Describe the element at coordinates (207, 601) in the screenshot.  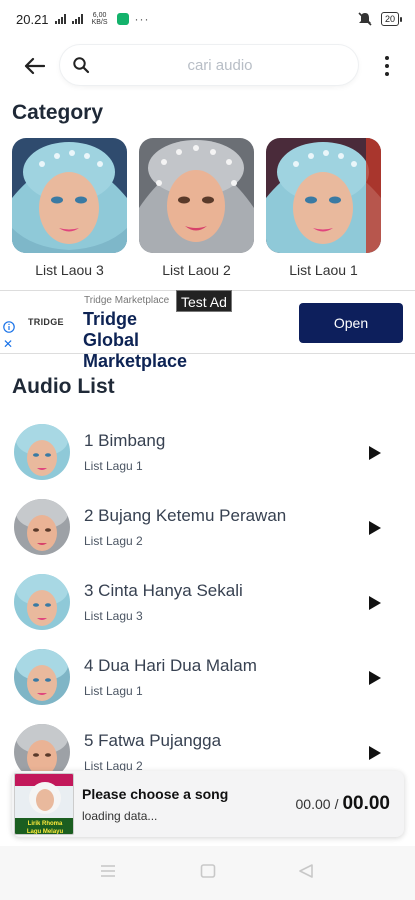
I see `audio-list-item: 3 Cinta Hanya Sekali List Lagu 3` at that location.